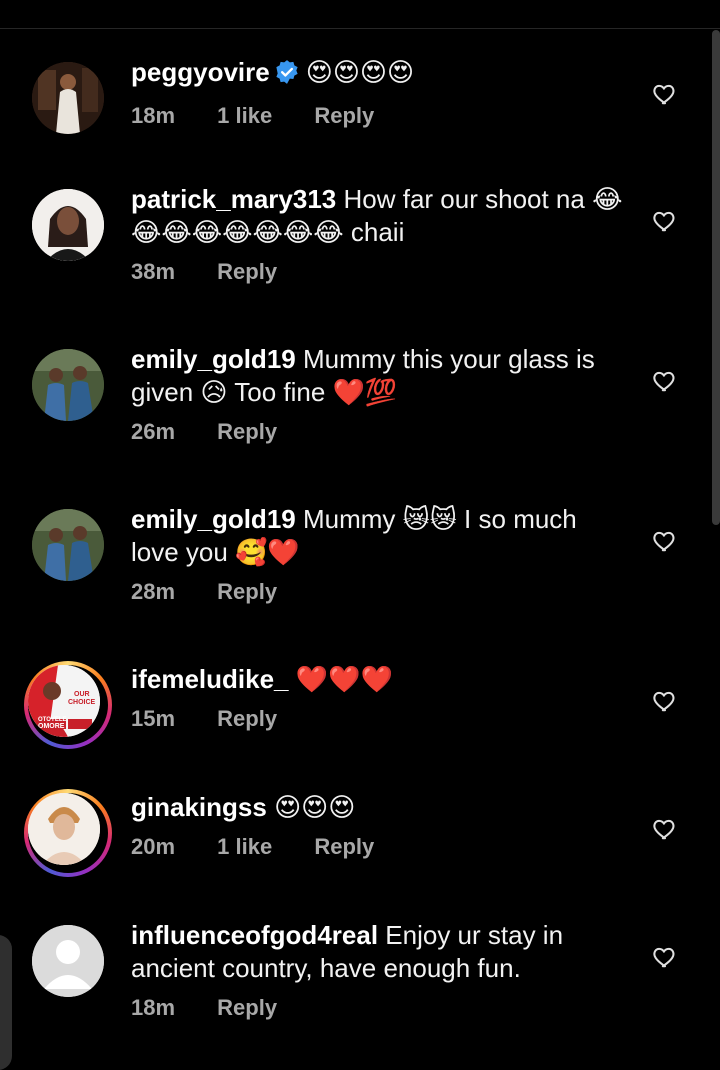 This screenshot has height=1070, width=720. What do you see at coordinates (153, 846) in the screenshot?
I see `comment-time: 20m` at bounding box center [153, 846].